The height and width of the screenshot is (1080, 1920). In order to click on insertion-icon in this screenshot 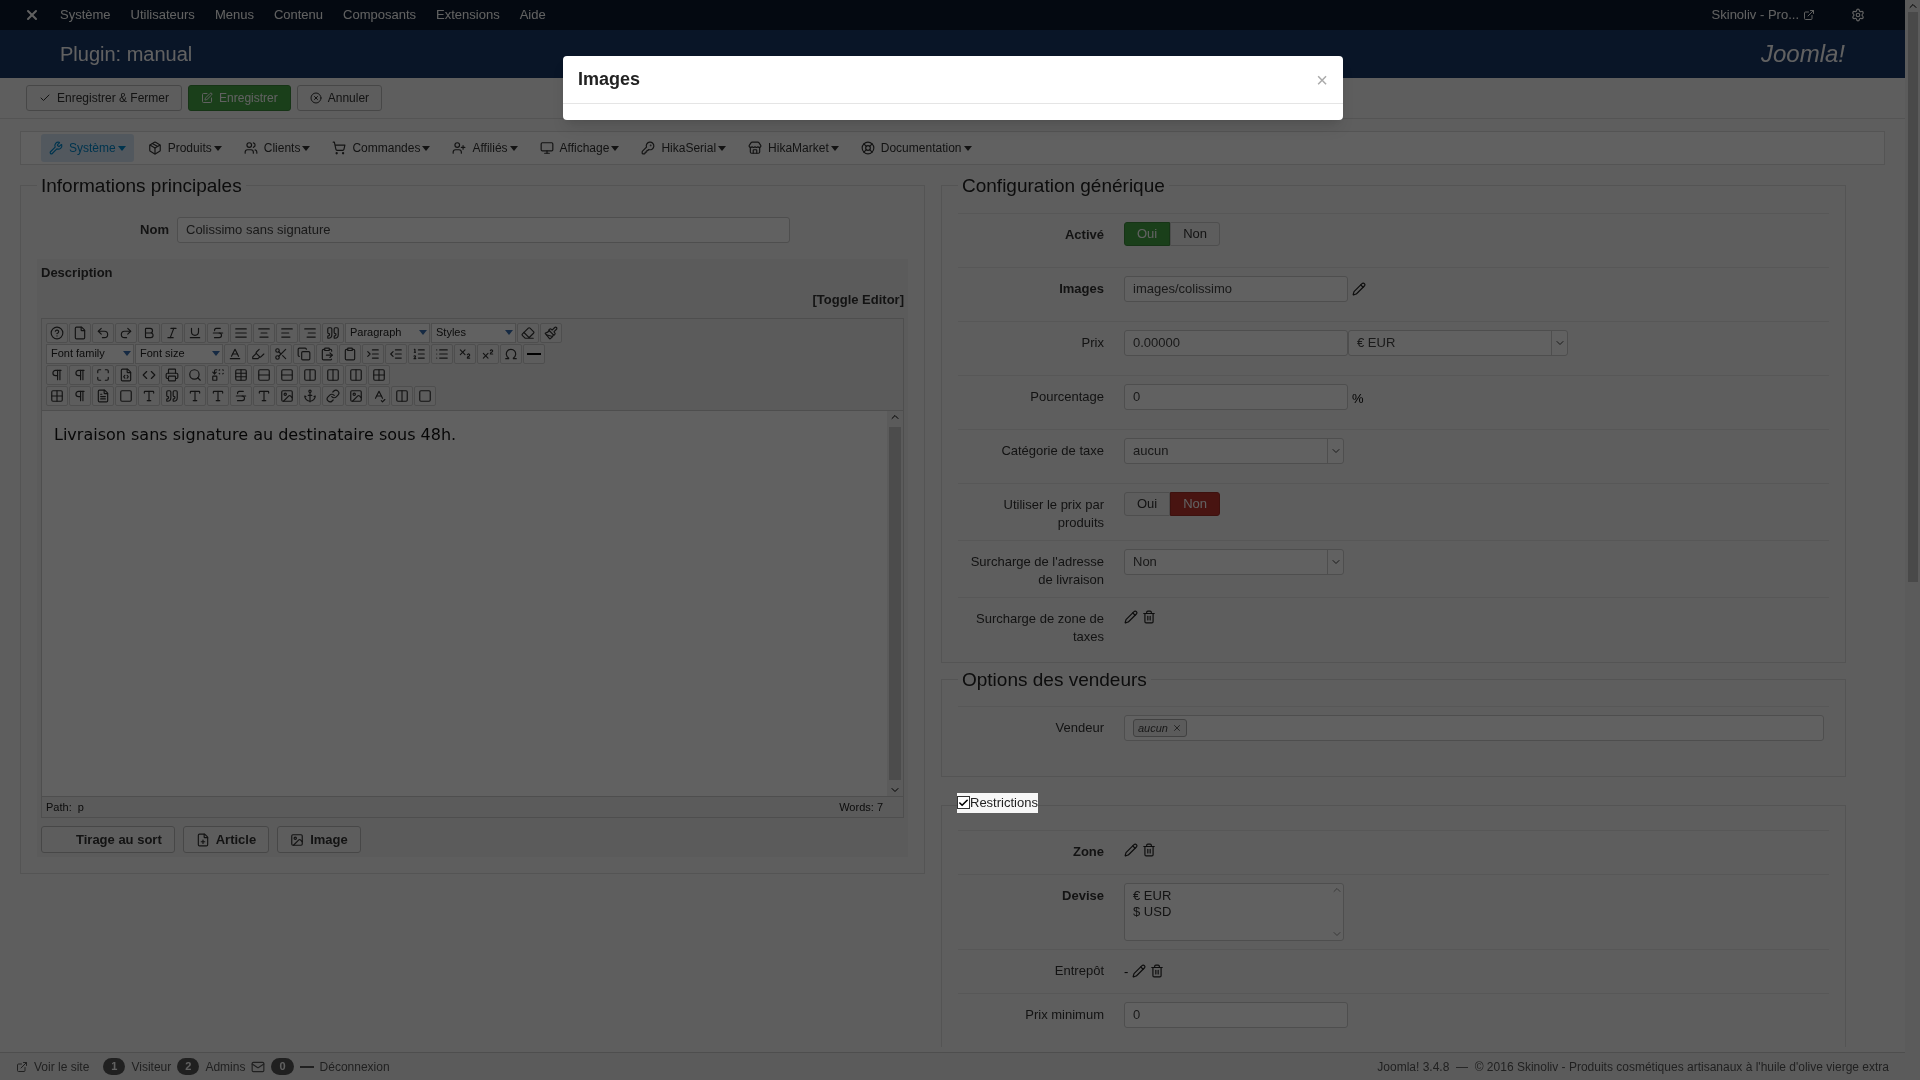, I will do `click(264, 395)`.